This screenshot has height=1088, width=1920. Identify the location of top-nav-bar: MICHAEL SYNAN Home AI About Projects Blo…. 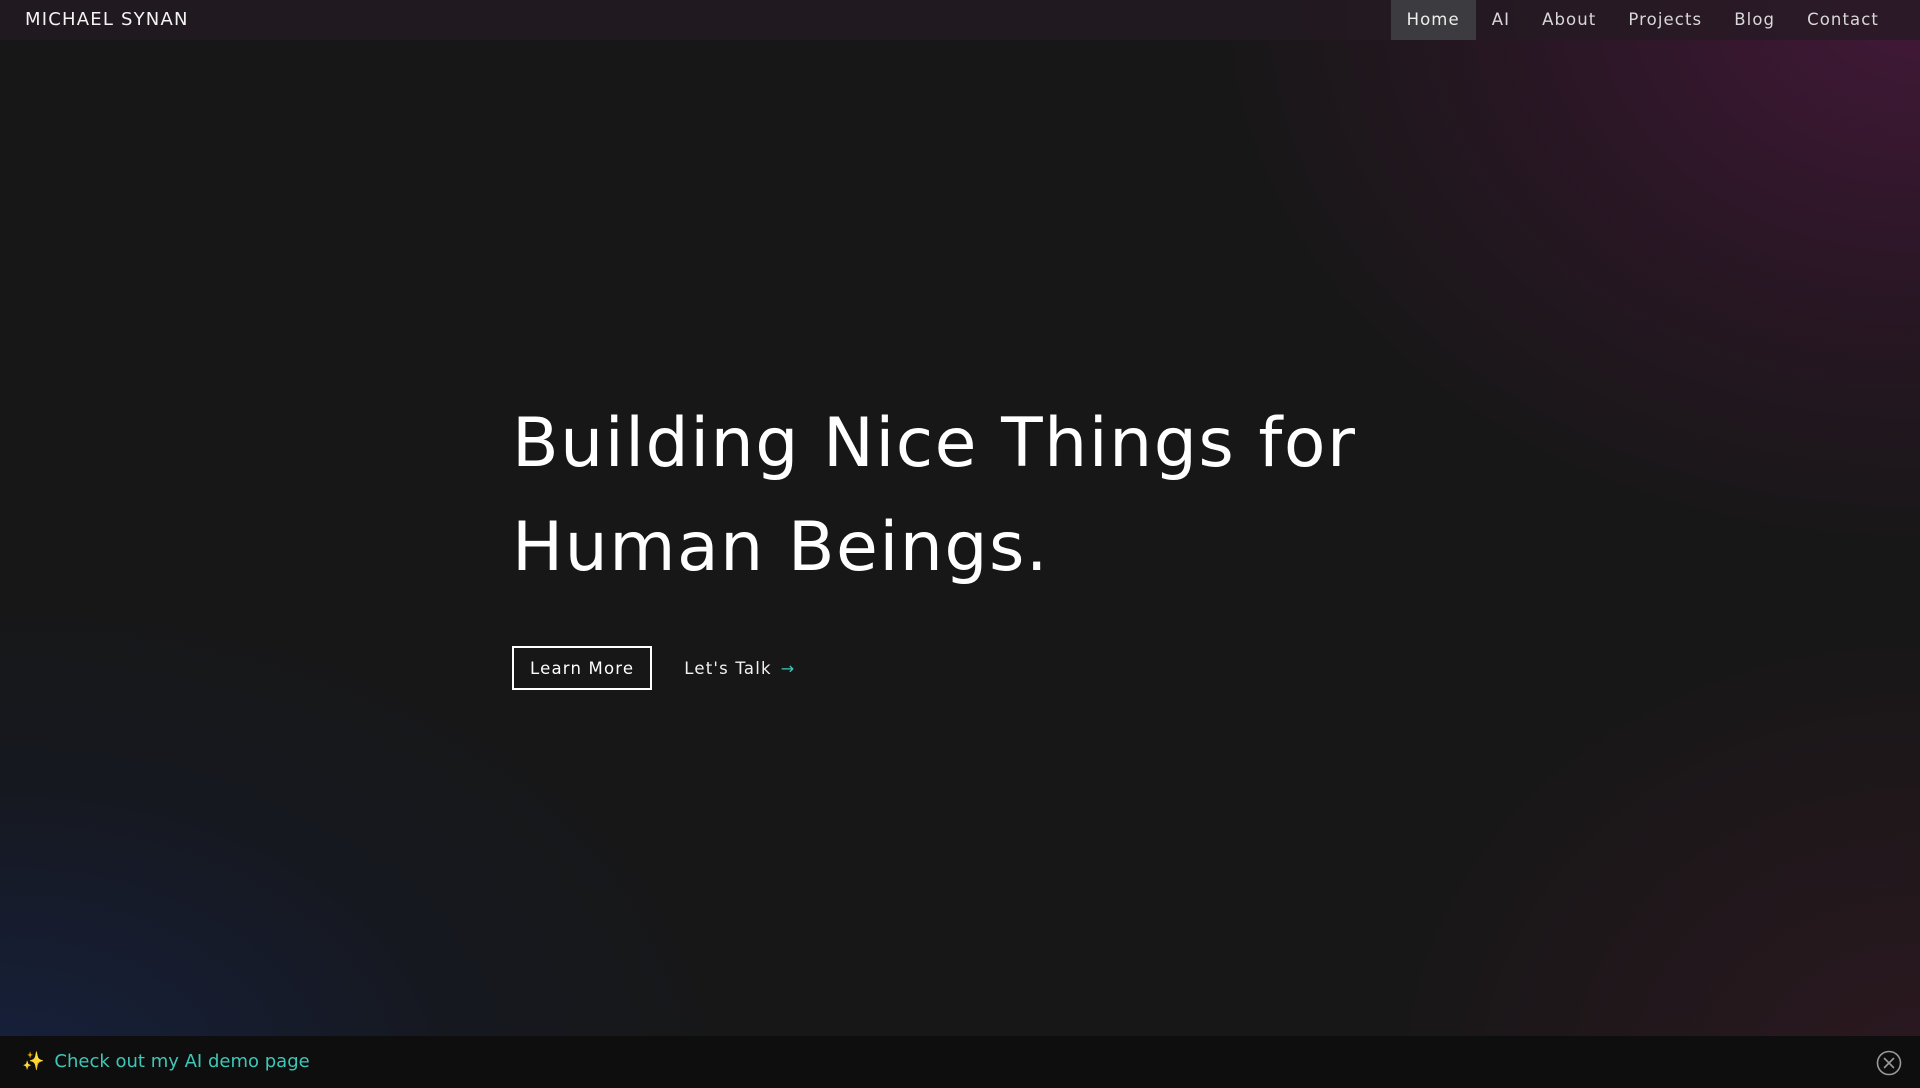
(960, 20).